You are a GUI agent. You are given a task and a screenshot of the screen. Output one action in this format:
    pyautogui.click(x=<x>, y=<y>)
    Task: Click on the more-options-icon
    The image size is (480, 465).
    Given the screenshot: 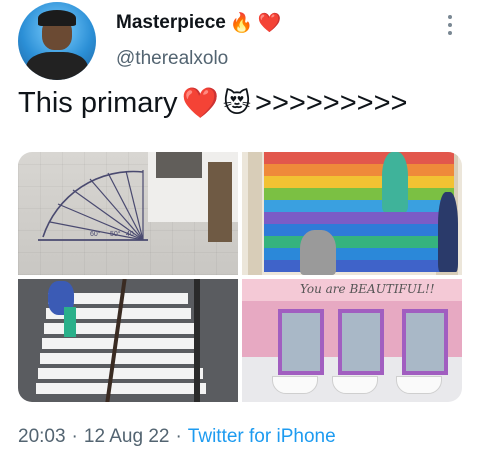 What is the action you would take?
    pyautogui.click(x=450, y=25)
    